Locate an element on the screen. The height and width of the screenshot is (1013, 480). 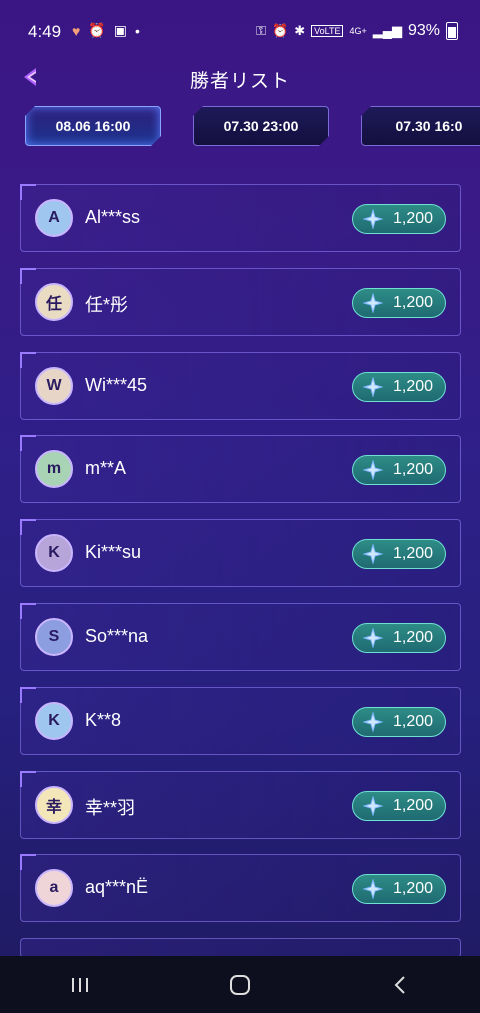
tab-label: 07.30 23:00 is located at coordinates (261, 126).